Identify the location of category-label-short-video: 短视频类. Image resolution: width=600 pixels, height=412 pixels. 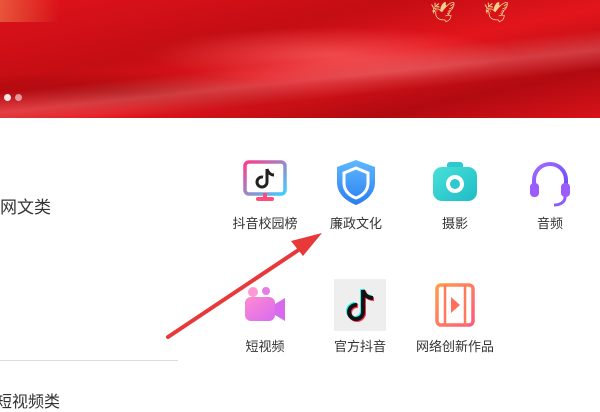
(30, 400).